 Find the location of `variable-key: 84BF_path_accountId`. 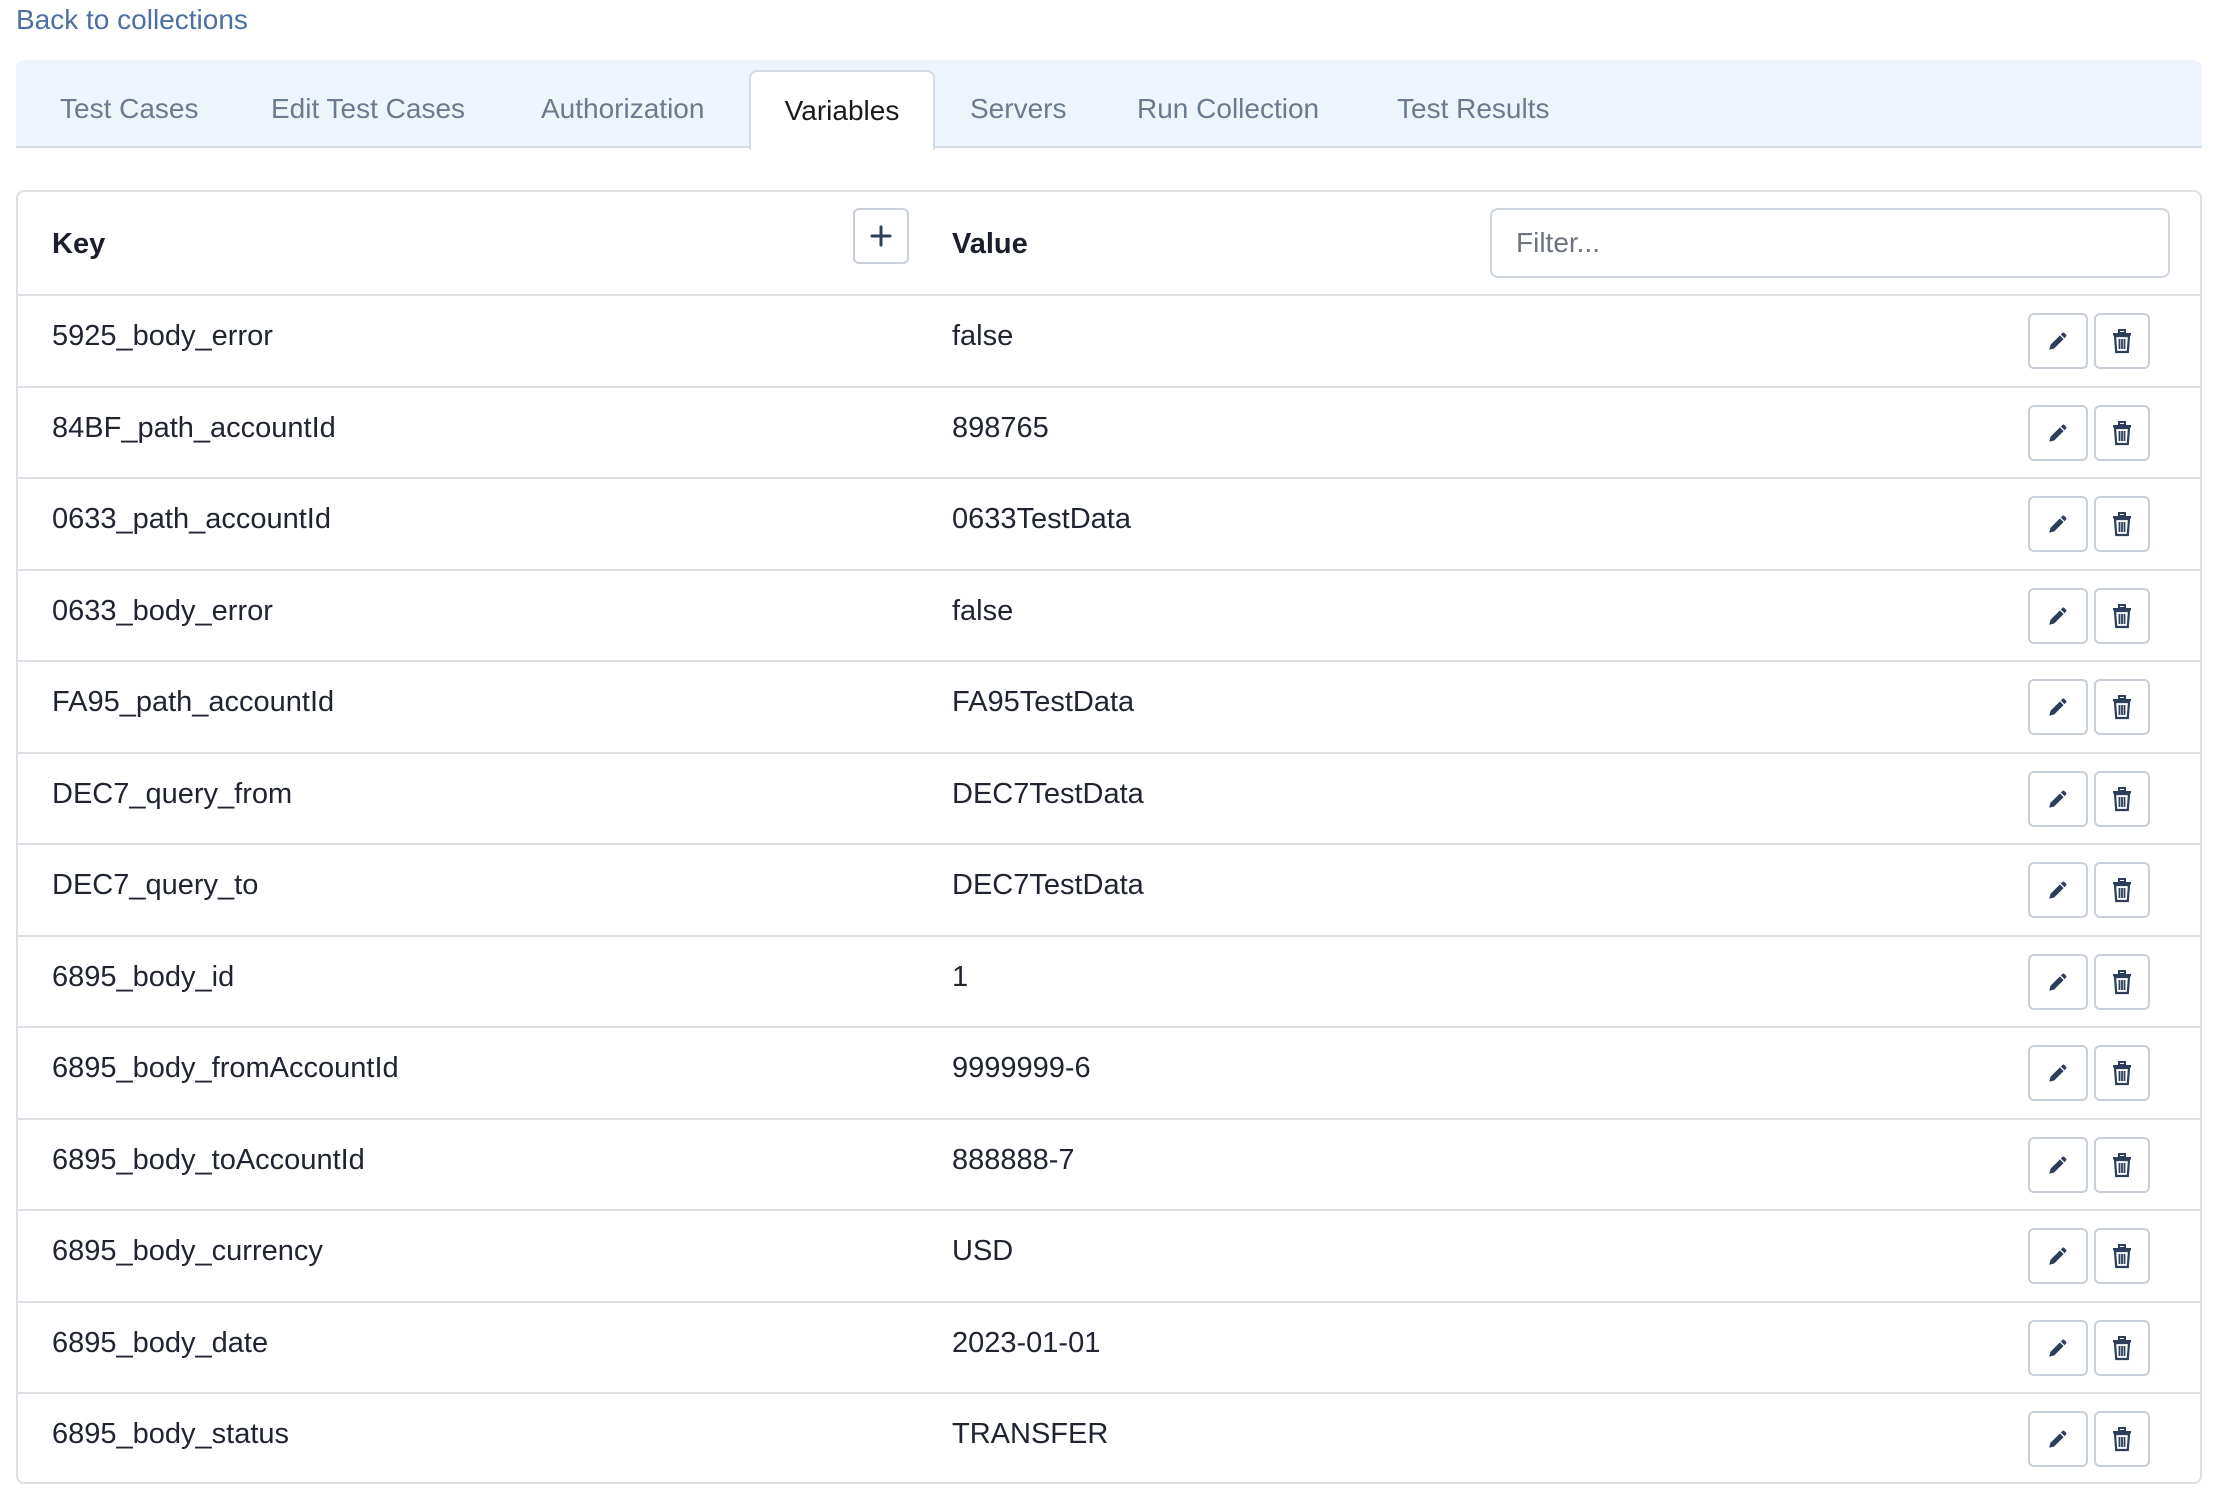

variable-key: 84BF_path_accountId is located at coordinates (194, 427).